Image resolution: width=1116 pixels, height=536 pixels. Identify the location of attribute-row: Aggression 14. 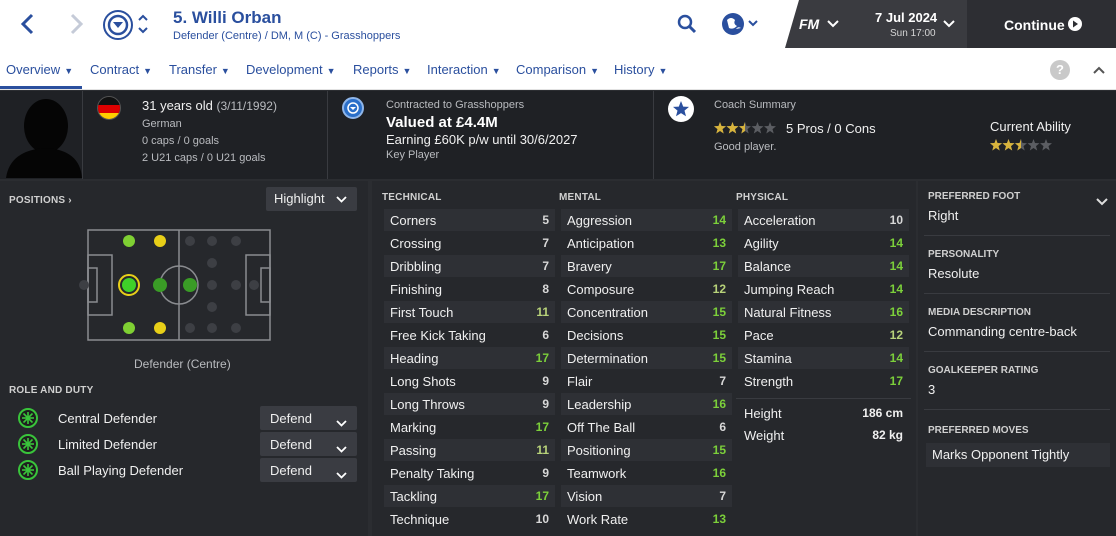
(646, 220).